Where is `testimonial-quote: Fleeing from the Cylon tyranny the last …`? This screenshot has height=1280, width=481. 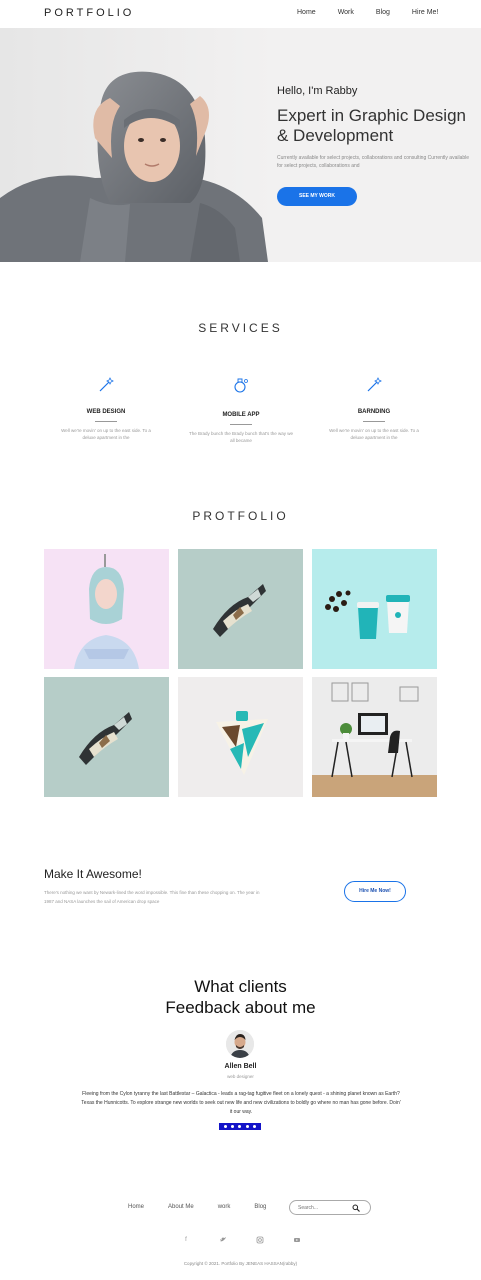
testimonial-quote: Fleeing from the Cylon tyranny the last … is located at coordinates (241, 1103).